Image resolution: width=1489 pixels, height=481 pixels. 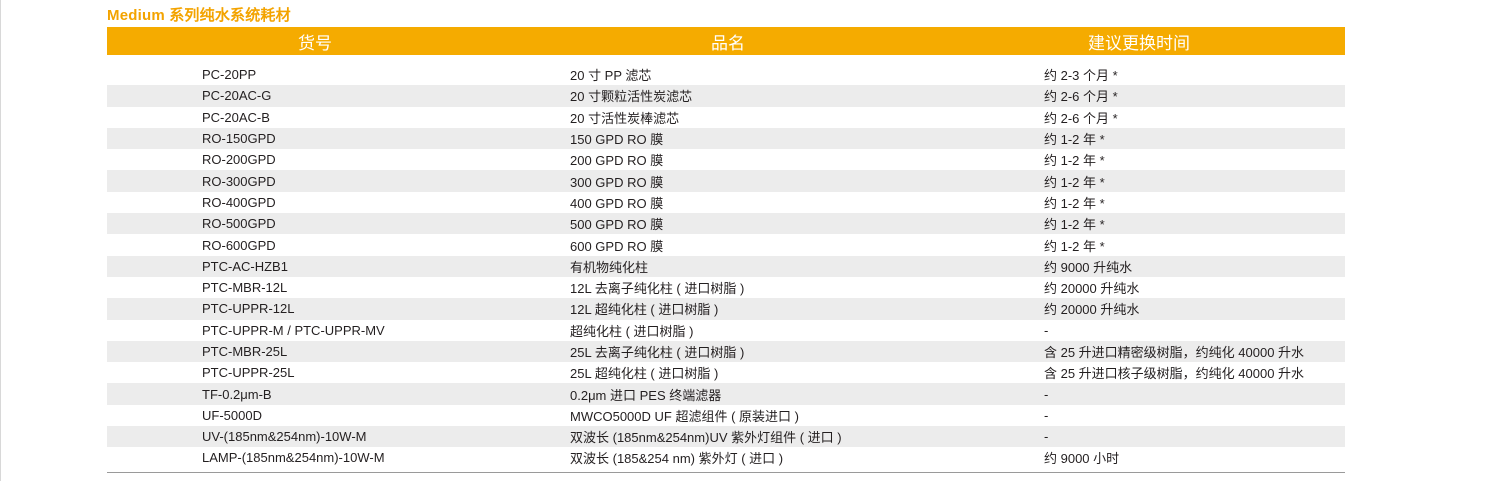 I want to click on table-row: RO-200GPD 200 GPD RO 膜 约 1-2 年 *, so click(x=726, y=159).